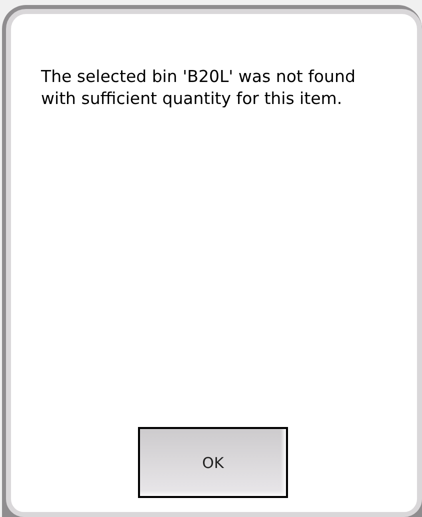  What do you see at coordinates (198, 88) in the screenshot?
I see `message-text: The selected bin 'B20L' was not found with sufficient quantity for this item.` at bounding box center [198, 88].